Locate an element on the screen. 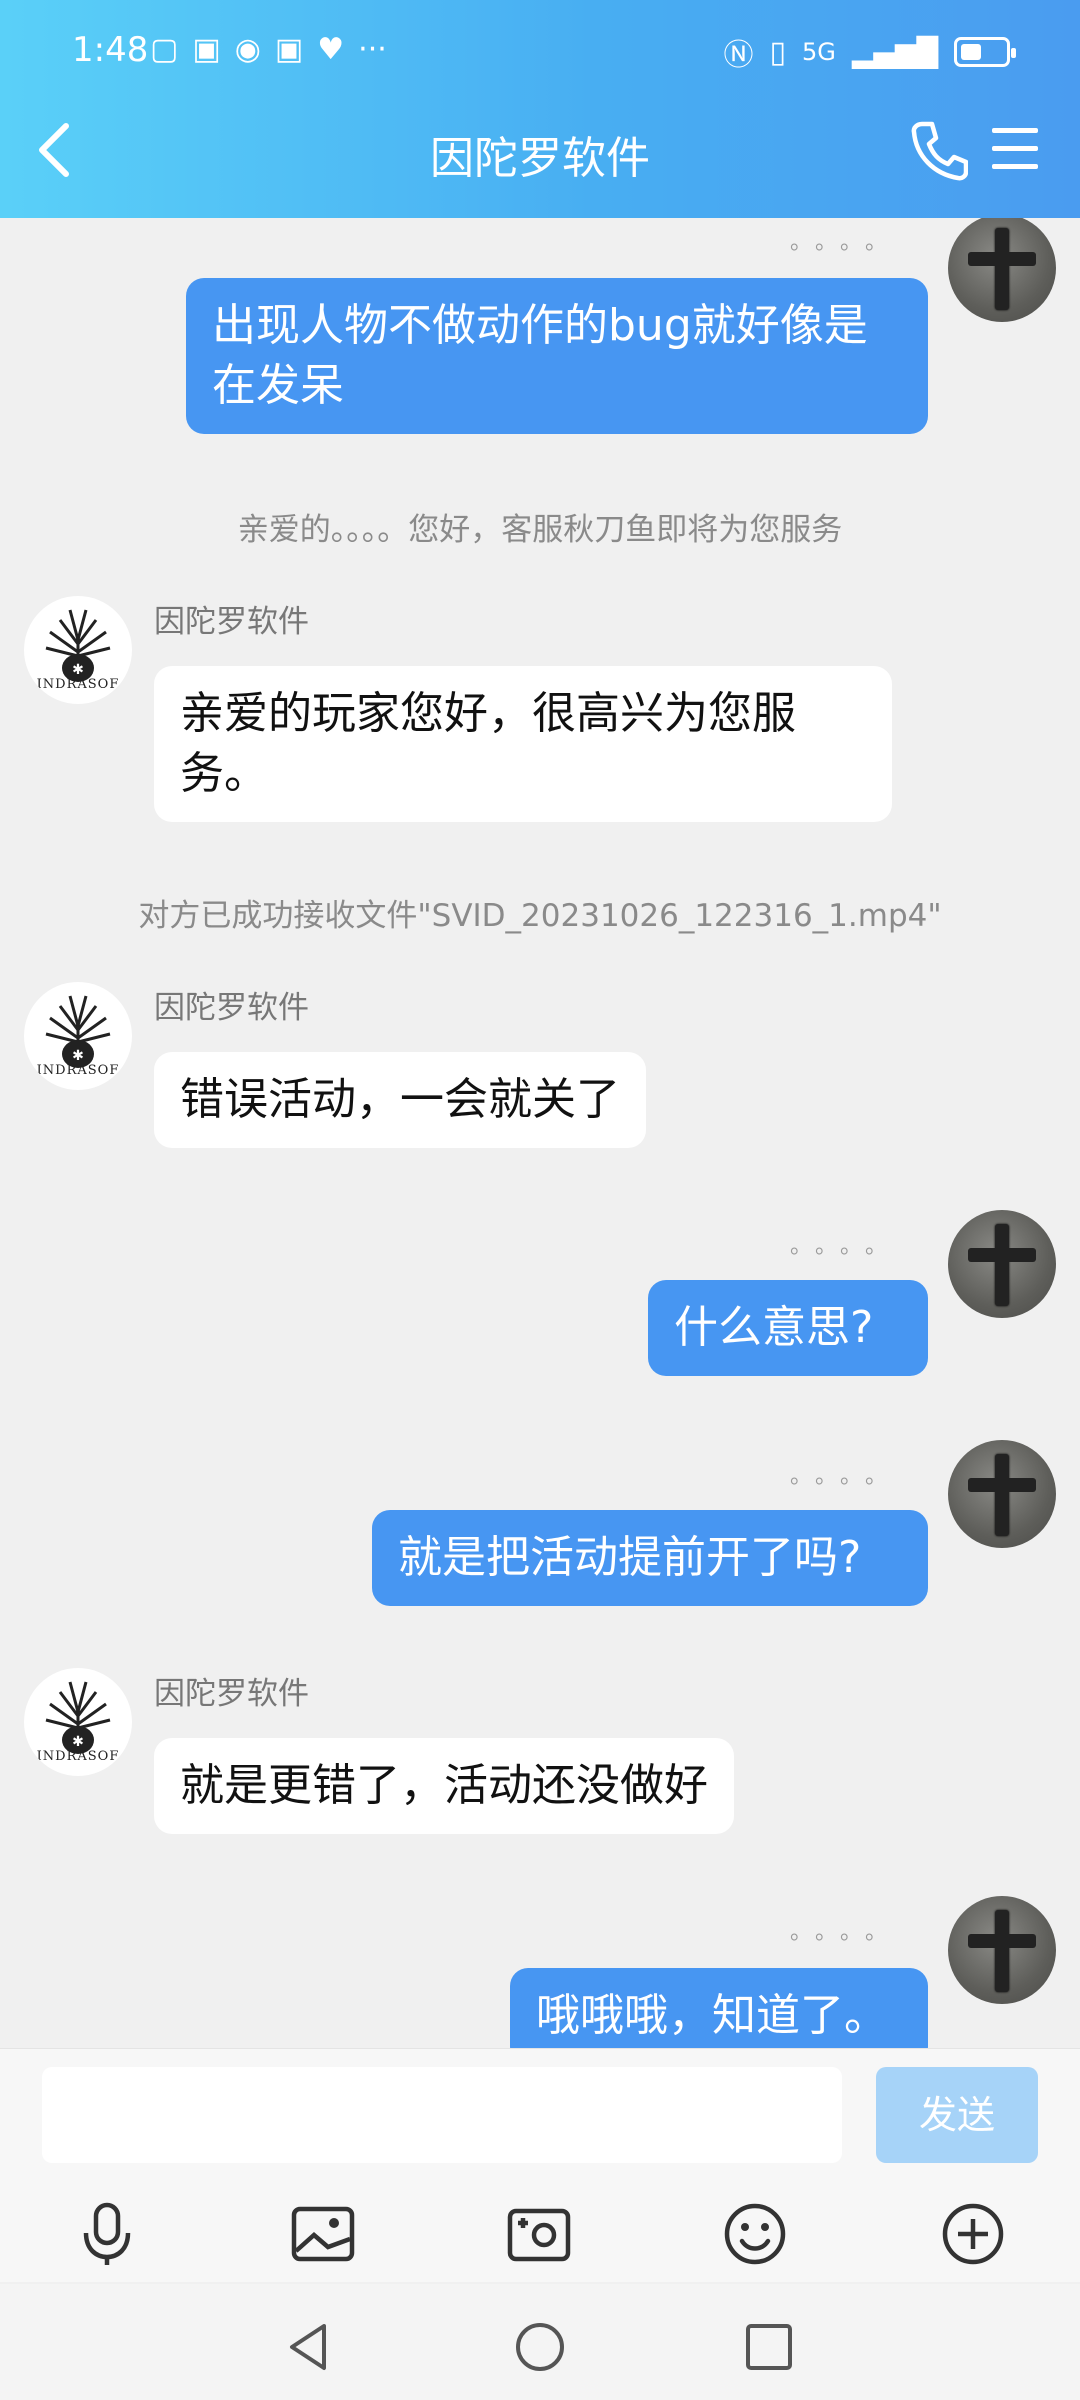  outgoing-message: 就是把活动提前开了吗? is located at coordinates (650, 1558).